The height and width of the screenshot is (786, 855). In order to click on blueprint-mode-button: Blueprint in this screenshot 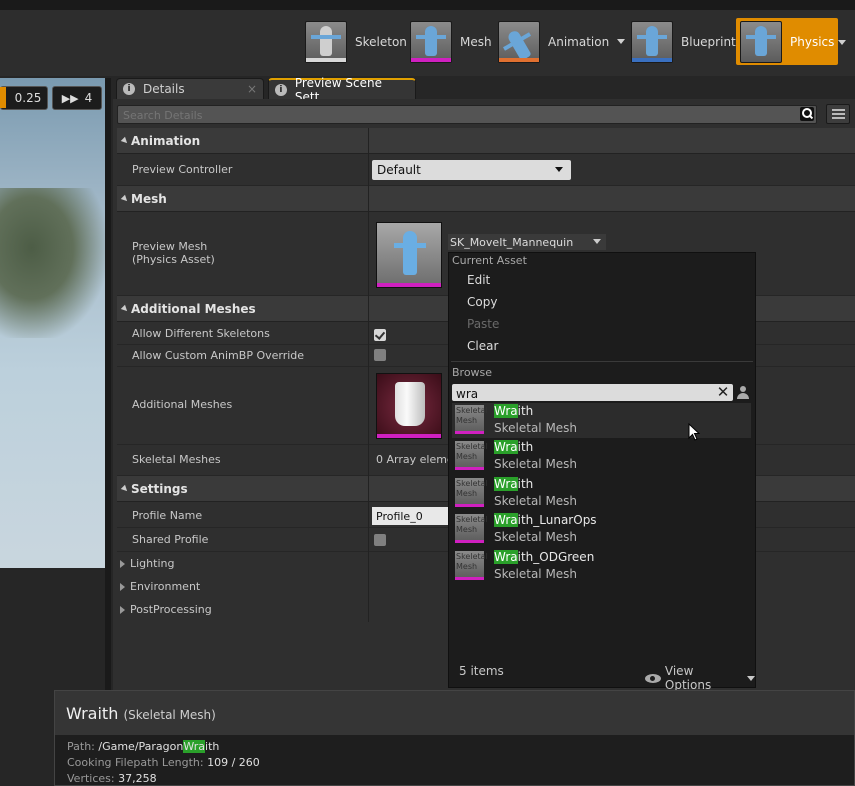, I will do `click(683, 41)`.